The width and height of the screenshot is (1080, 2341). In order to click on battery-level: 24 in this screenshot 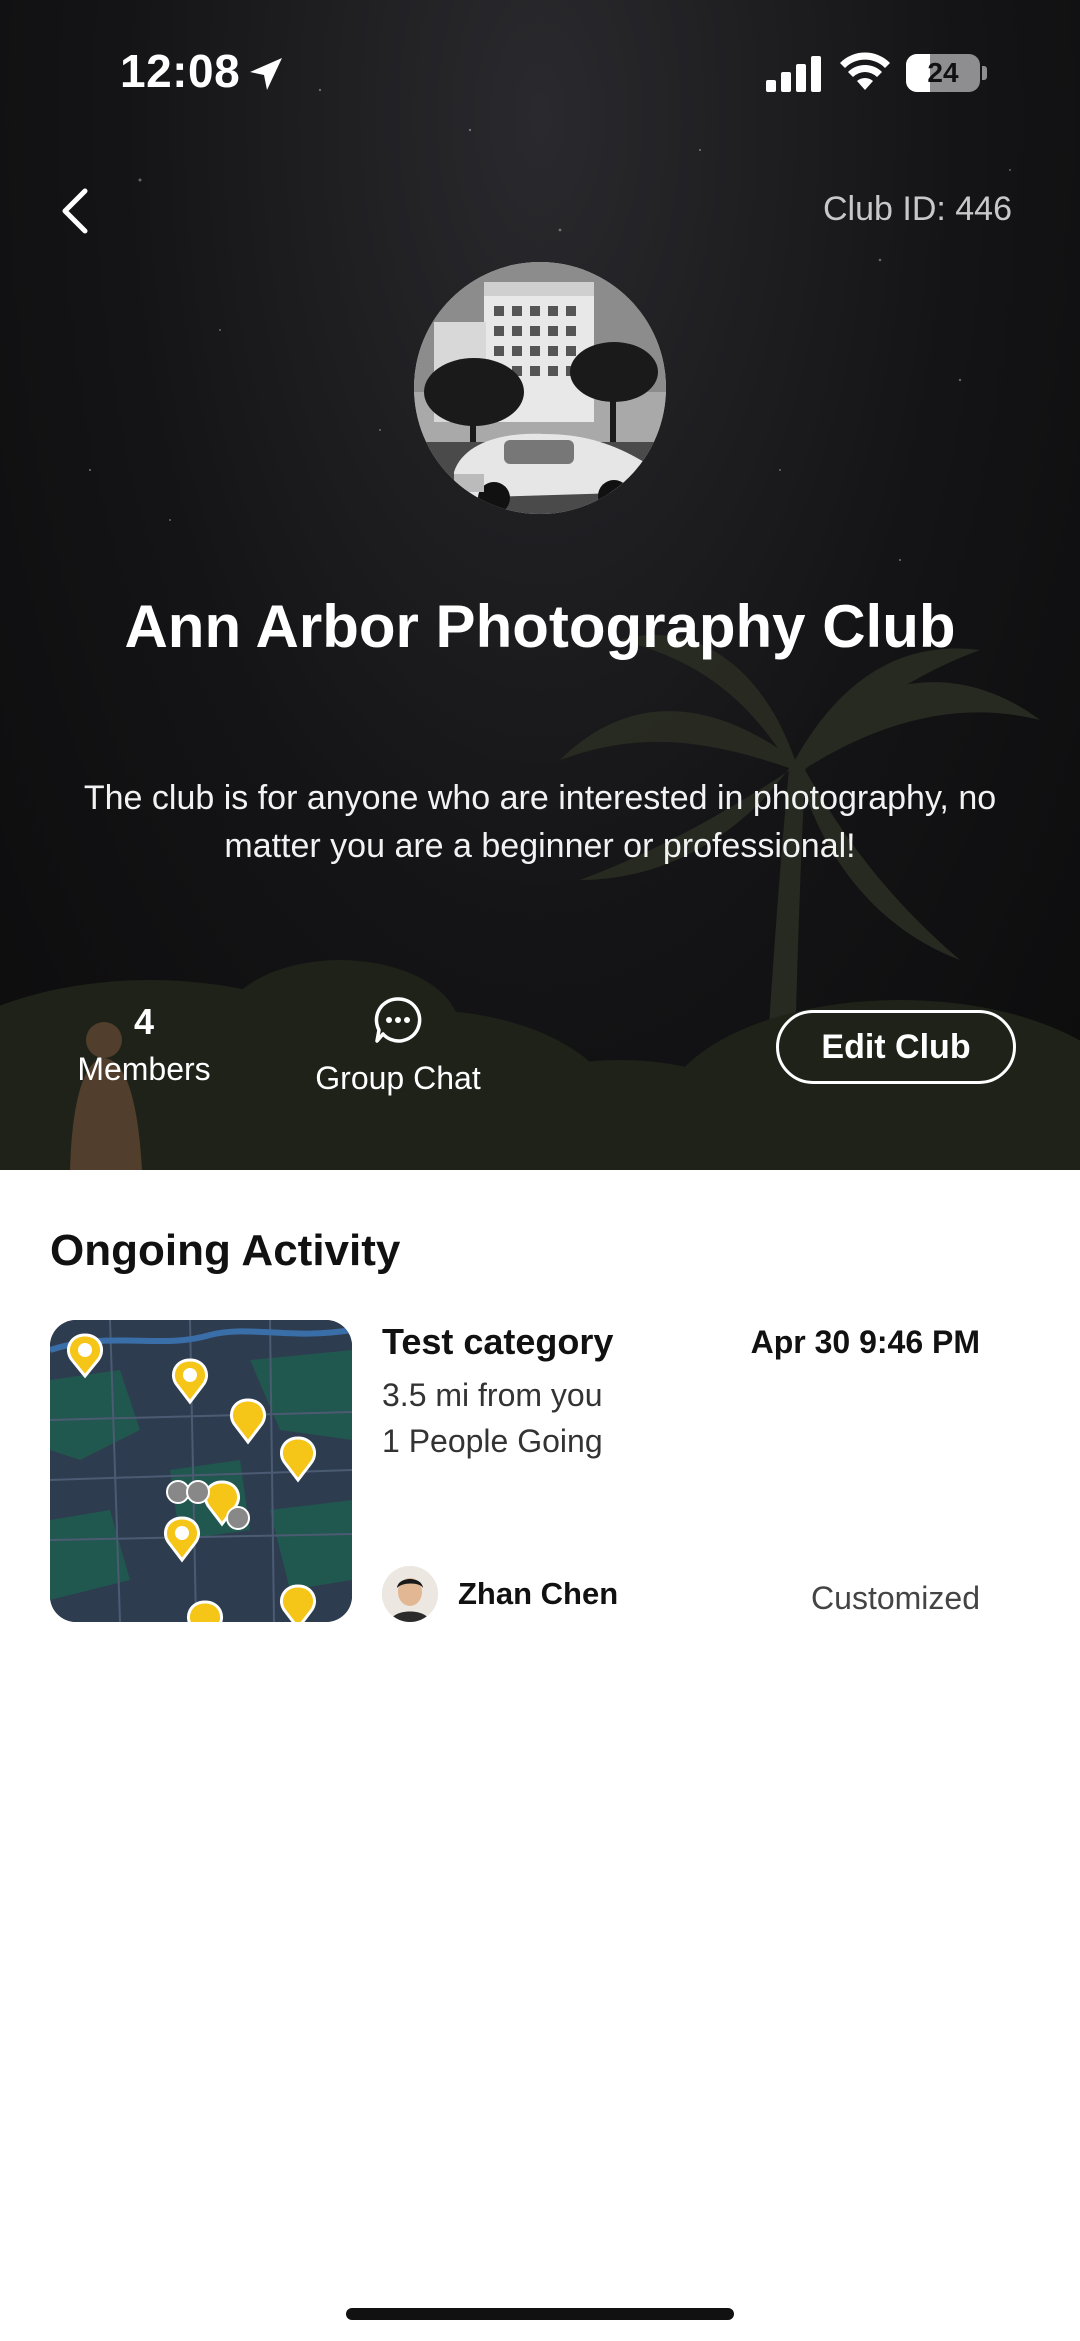, I will do `click(943, 72)`.